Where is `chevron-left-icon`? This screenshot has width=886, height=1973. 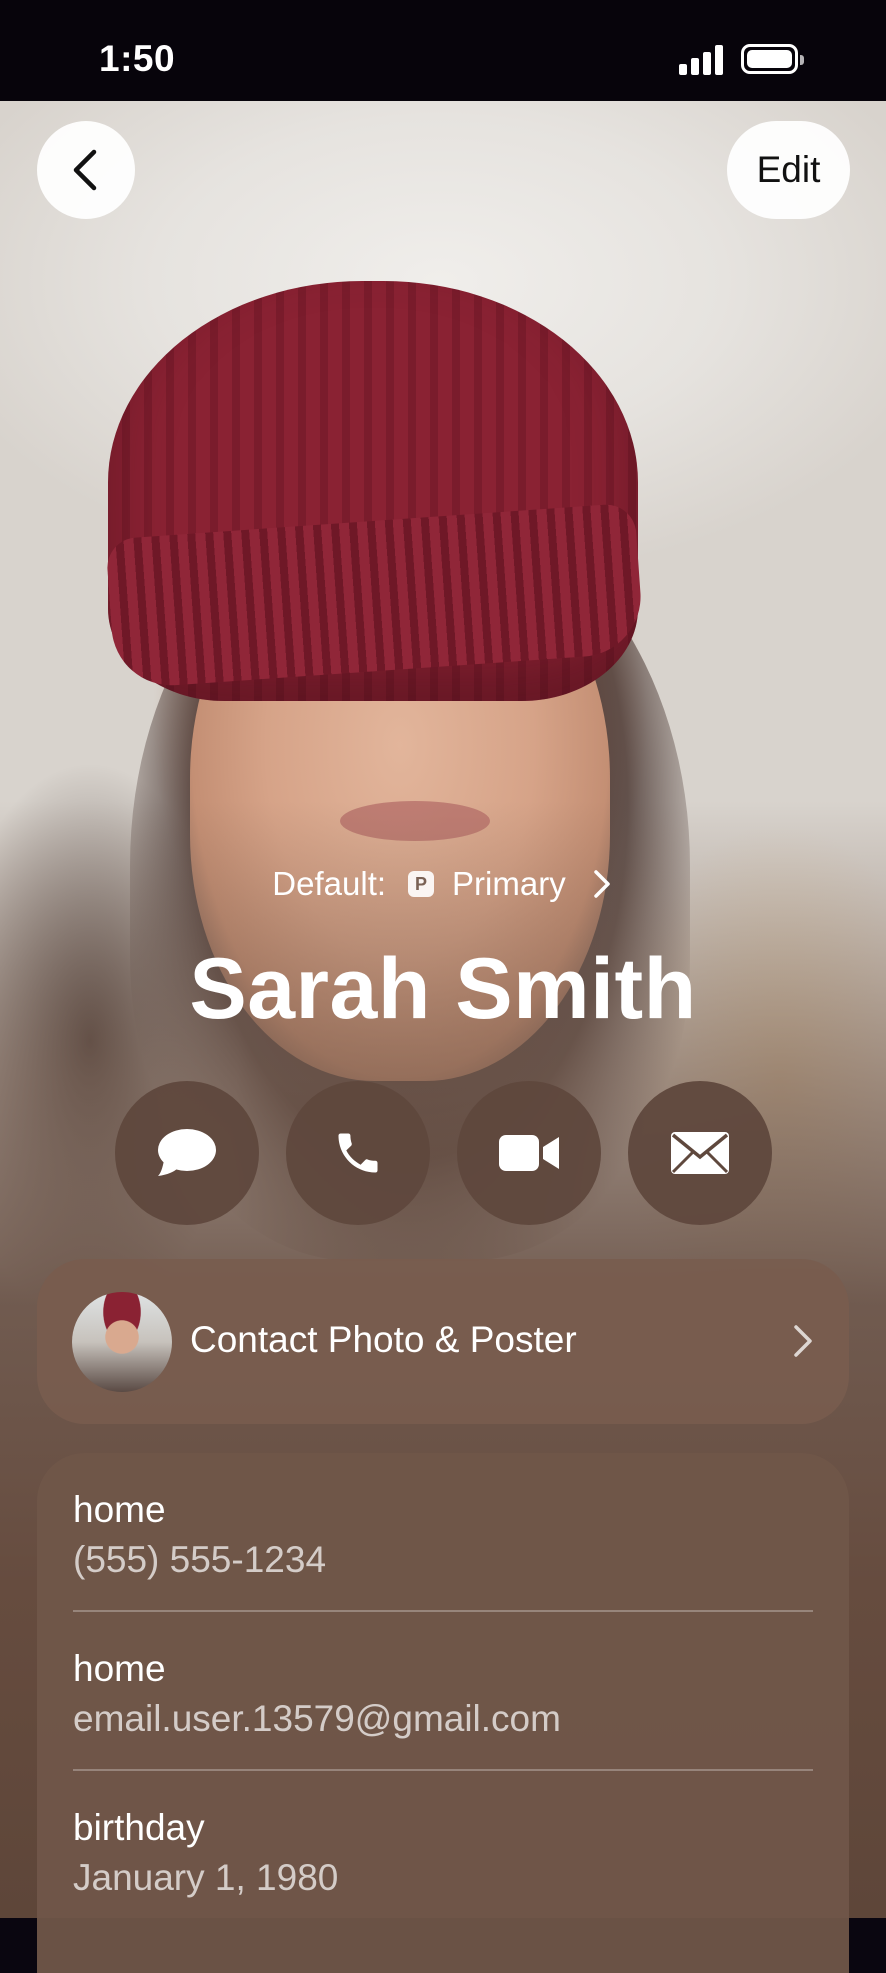 chevron-left-icon is located at coordinates (85, 170).